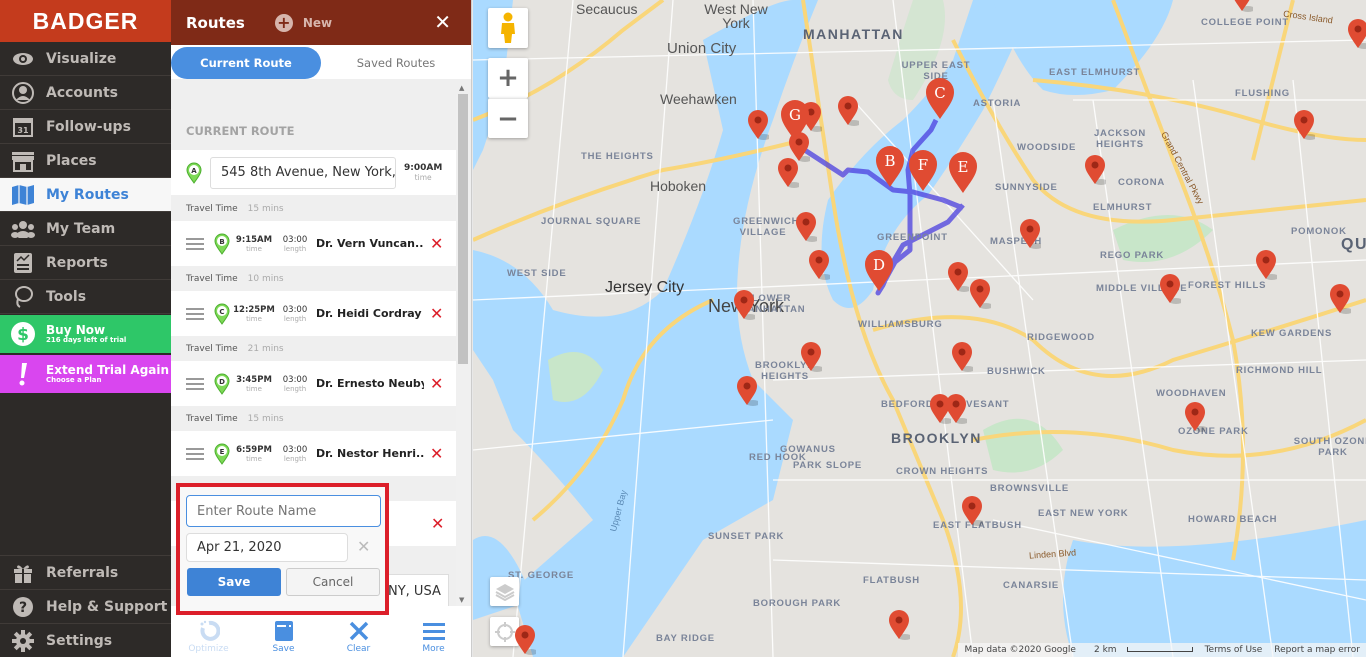 The height and width of the screenshot is (657, 1366). Describe the element at coordinates (303, 22) in the screenshot. I see `new-route-button: + New` at that location.